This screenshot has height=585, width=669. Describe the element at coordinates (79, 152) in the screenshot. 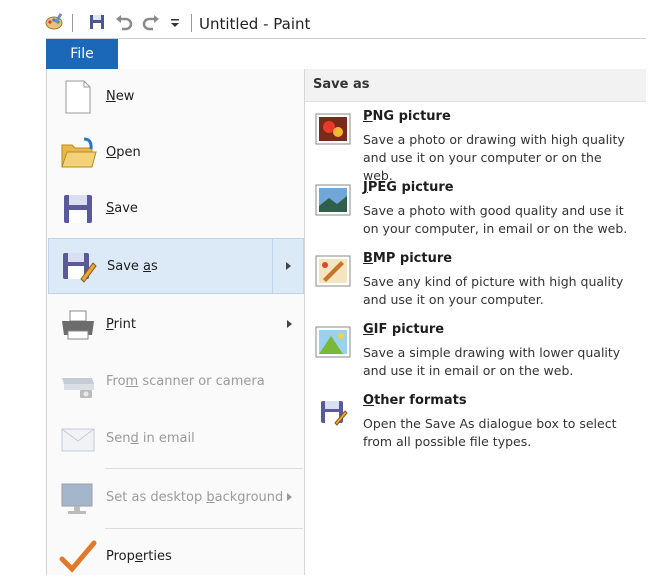

I see `open-folder-icon` at that location.